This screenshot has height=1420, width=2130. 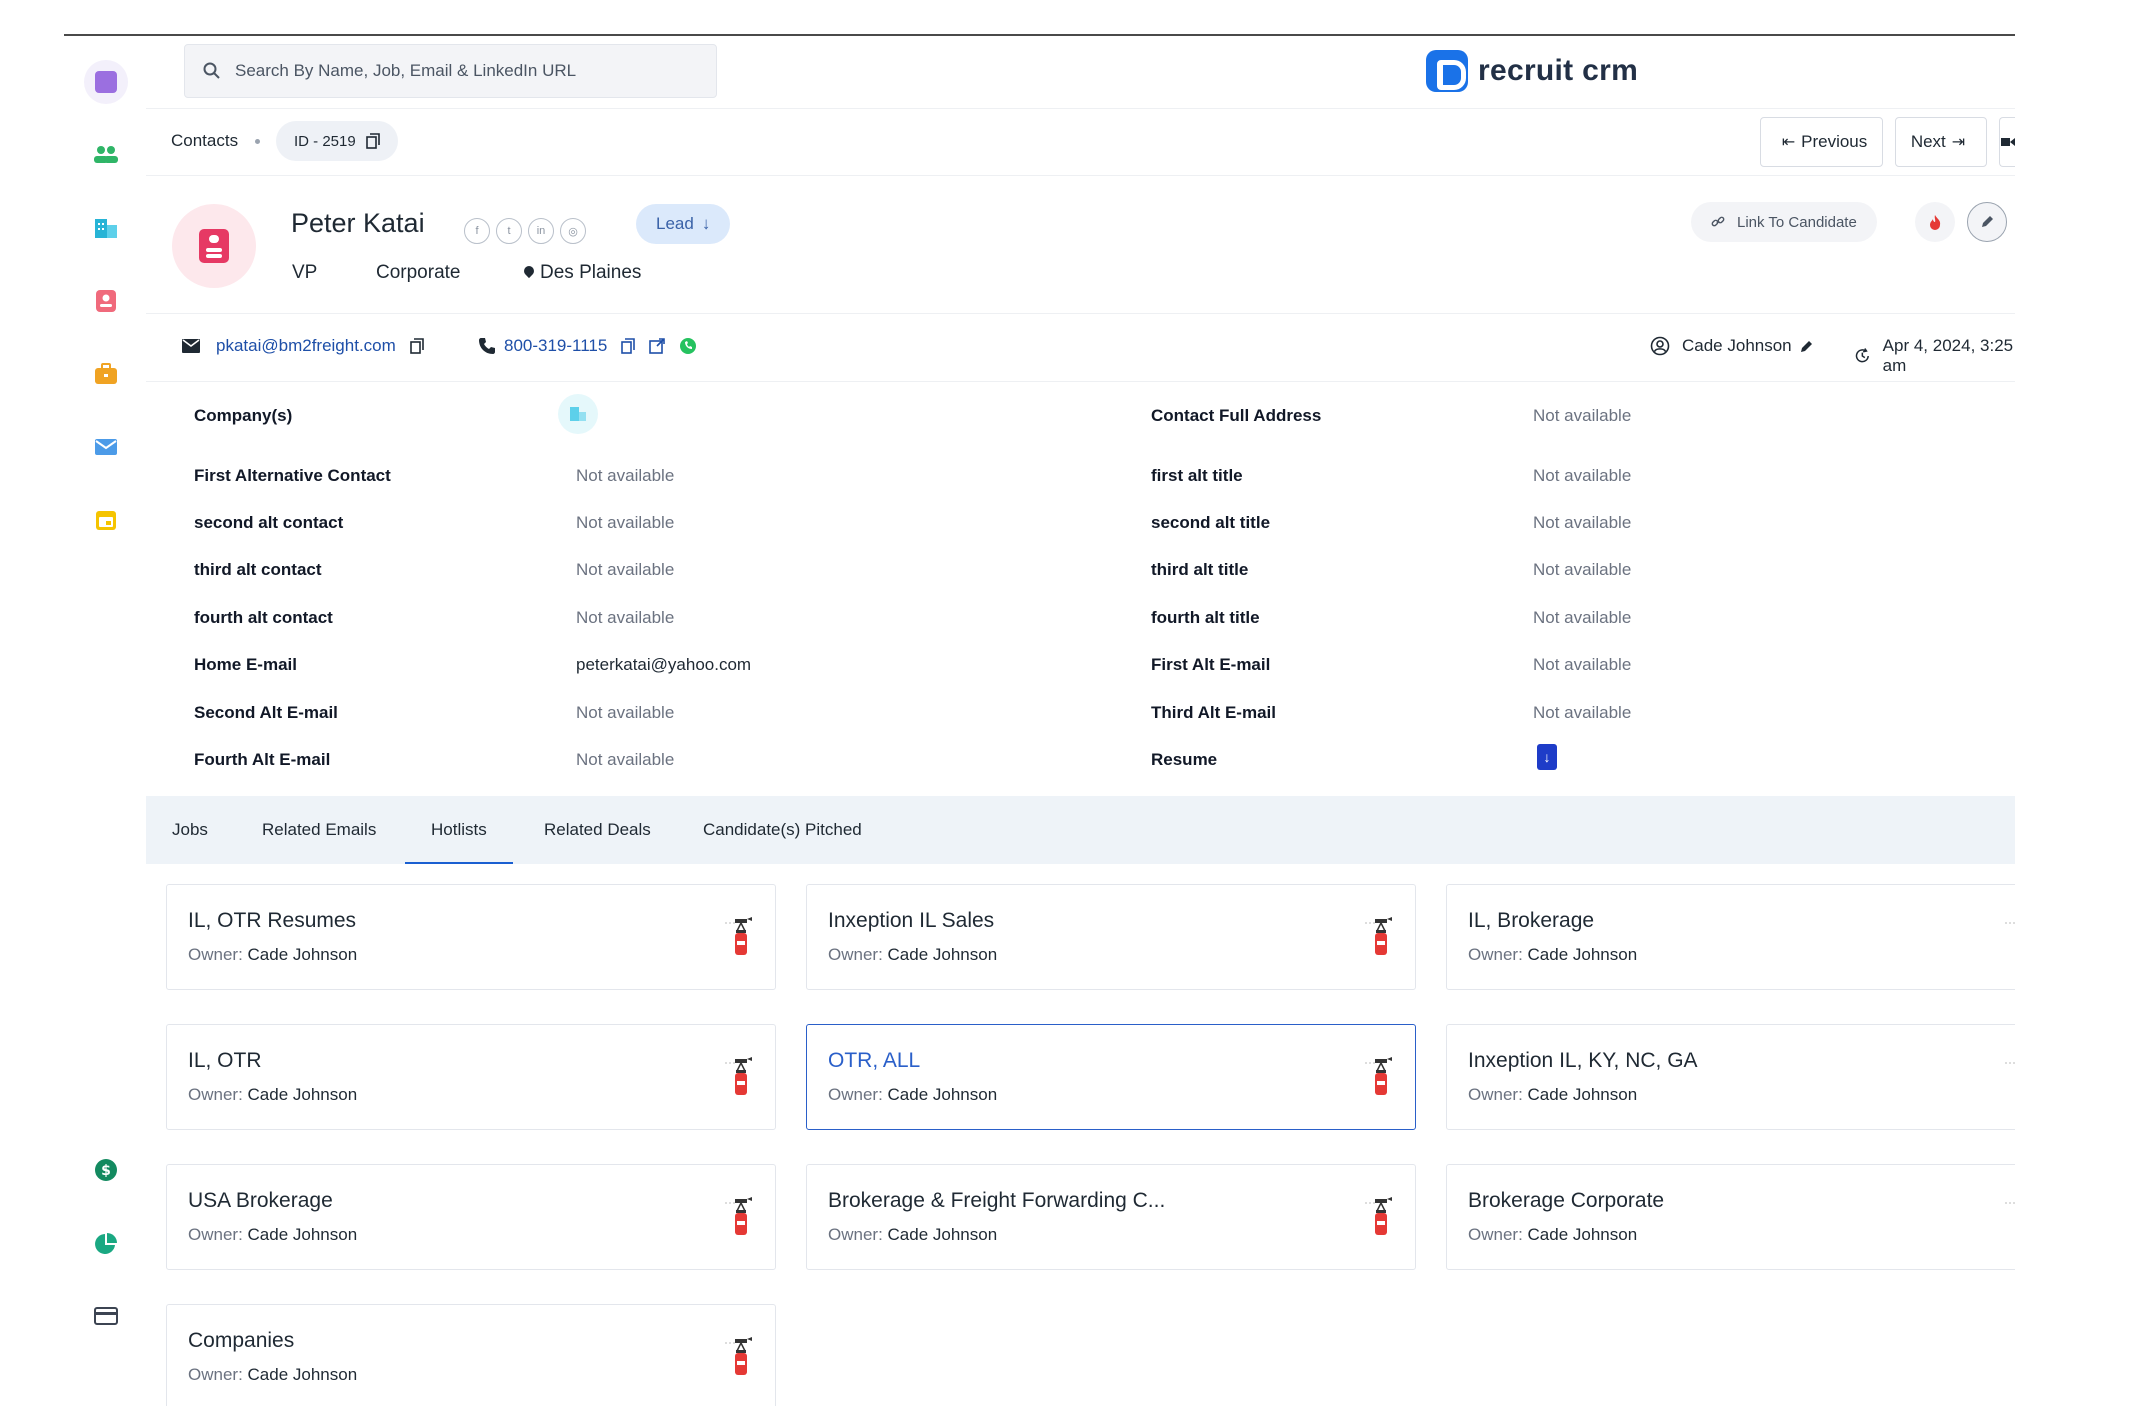 I want to click on people-icon, so click(x=106, y=154).